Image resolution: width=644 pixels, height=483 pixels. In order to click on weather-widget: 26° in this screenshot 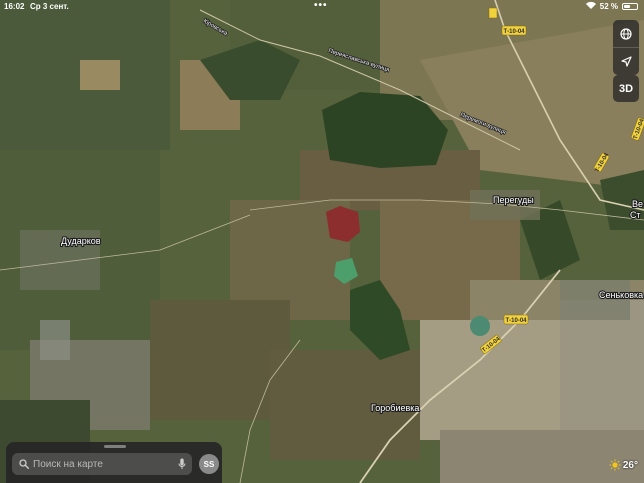, I will do `click(623, 465)`.